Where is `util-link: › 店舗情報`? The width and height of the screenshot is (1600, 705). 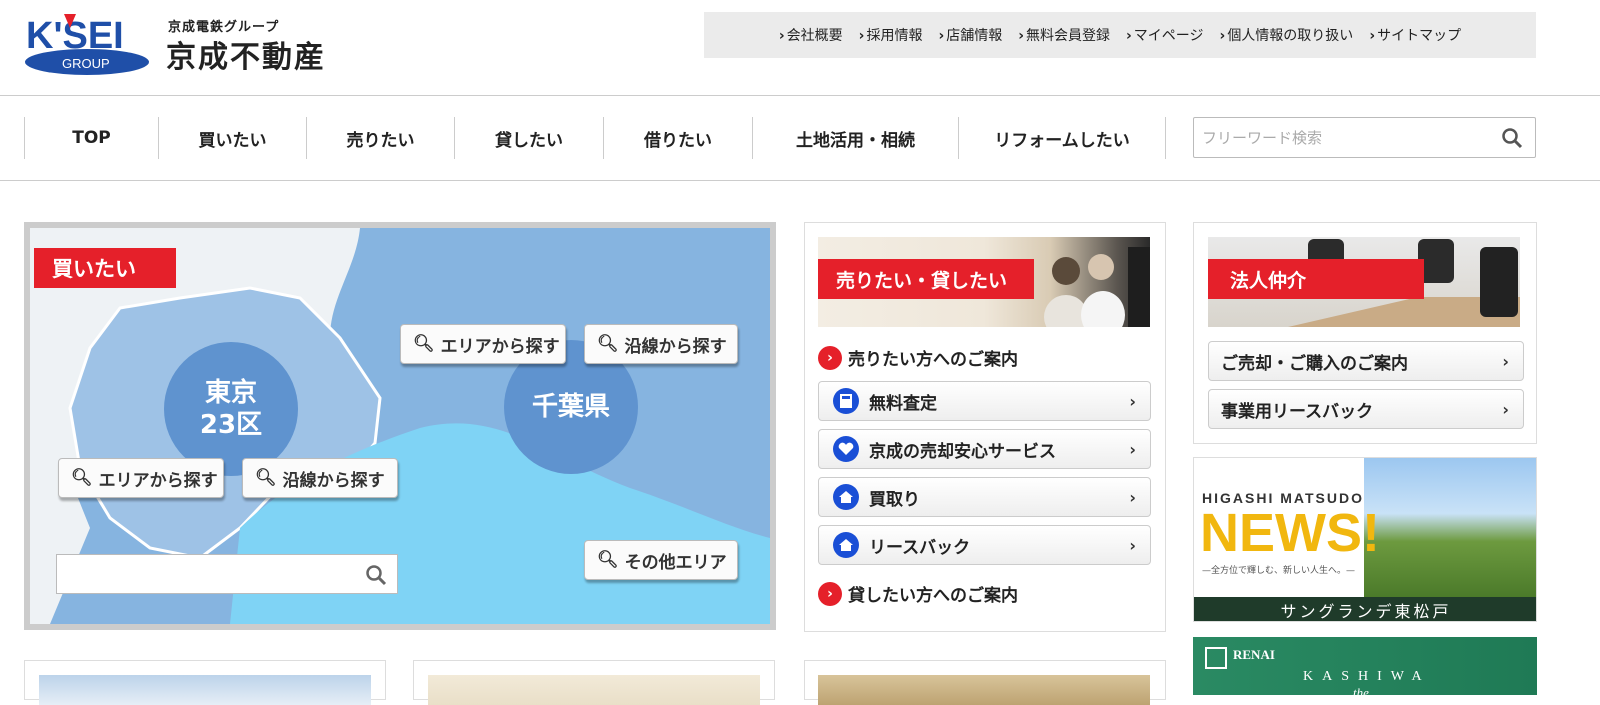 util-link: › 店舗情報 is located at coordinates (970, 35).